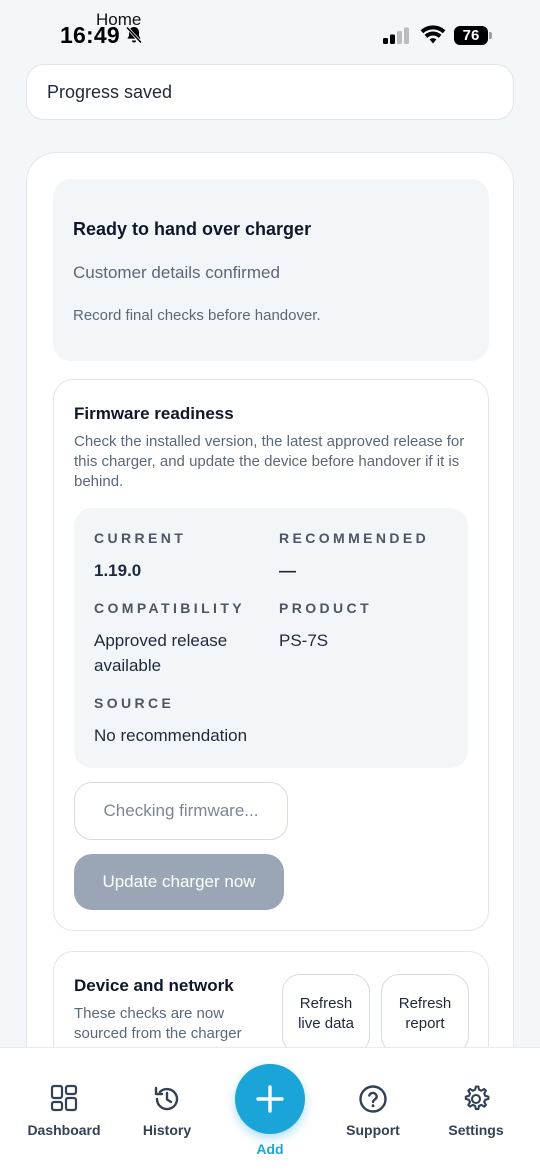 The width and height of the screenshot is (540, 1170). Describe the element at coordinates (134, 35) in the screenshot. I see `bell-muted-icon` at that location.